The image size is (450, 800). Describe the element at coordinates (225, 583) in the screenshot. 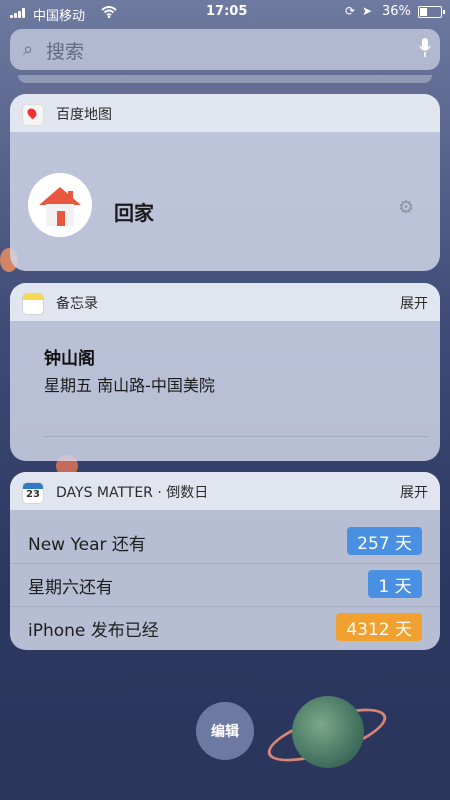

I see `countdown-row-saturday: 星期六还有 1 天` at that location.